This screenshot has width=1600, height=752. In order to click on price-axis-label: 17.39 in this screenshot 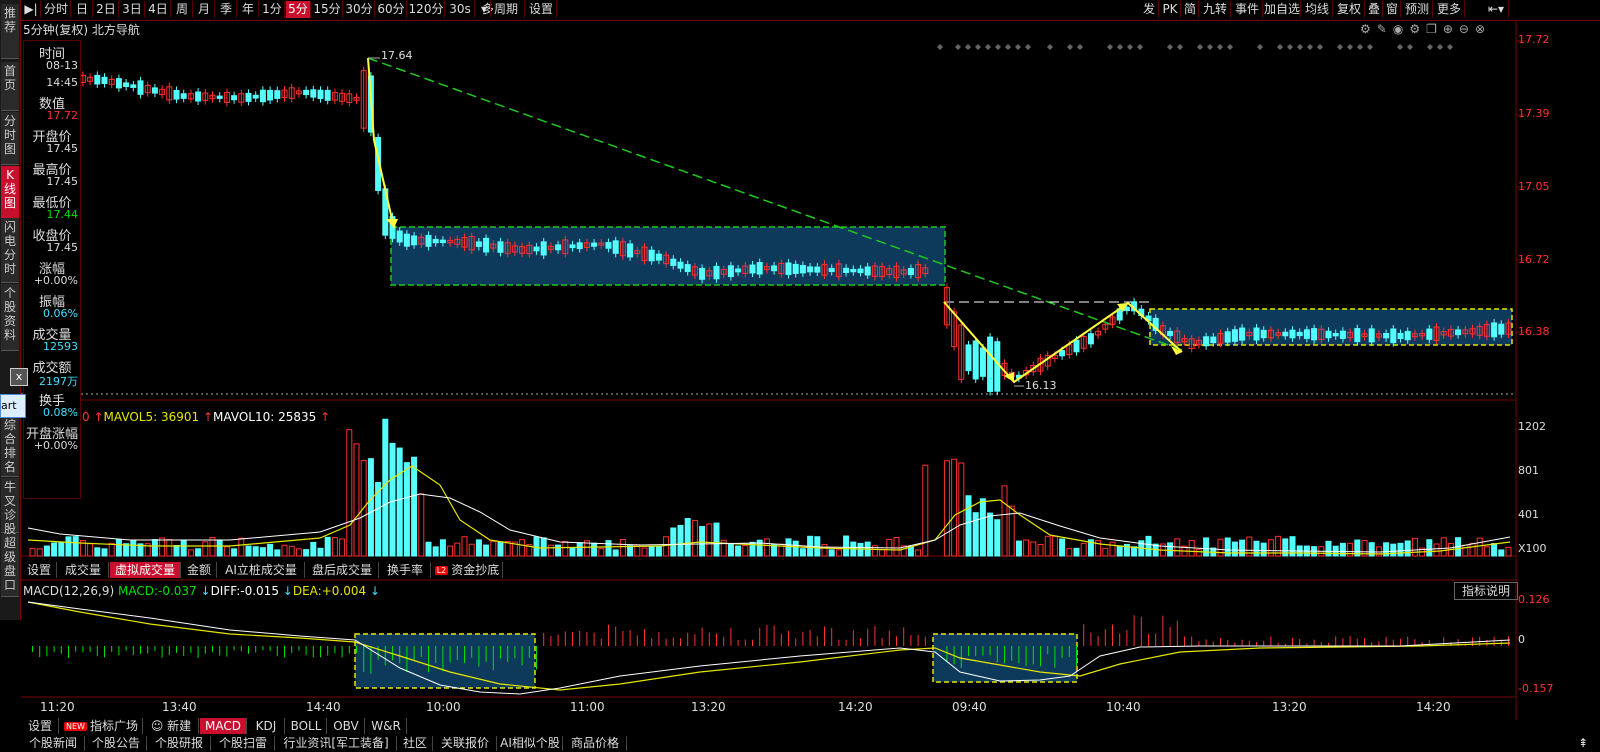, I will do `click(1534, 113)`.